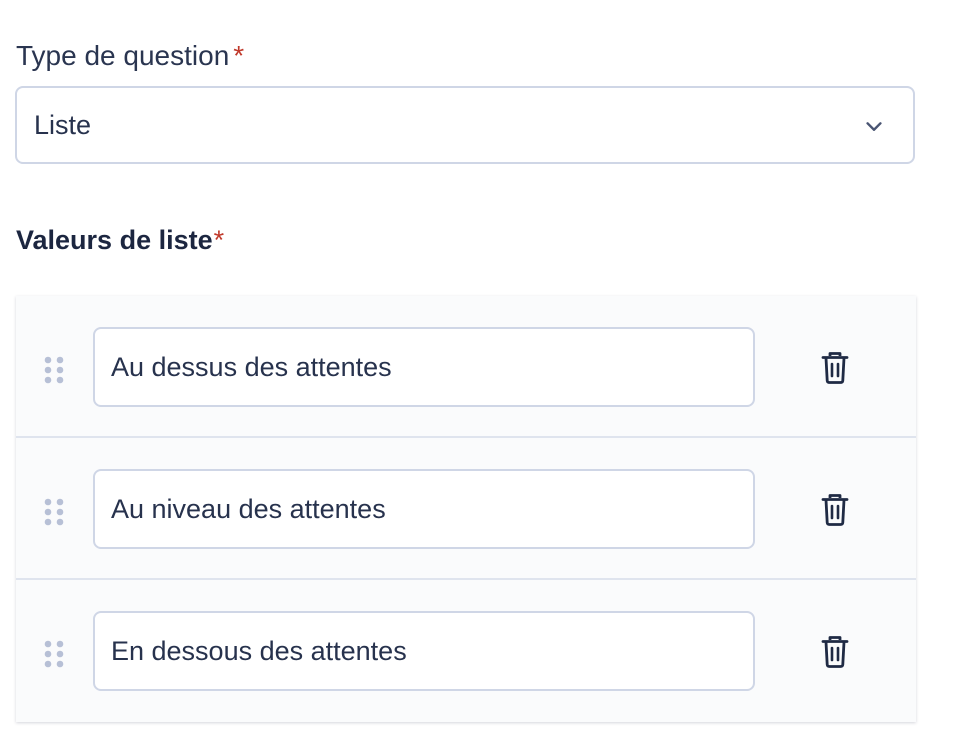 The height and width of the screenshot is (740, 956). What do you see at coordinates (874, 126) in the screenshot?
I see `chevron-down-icon` at bounding box center [874, 126].